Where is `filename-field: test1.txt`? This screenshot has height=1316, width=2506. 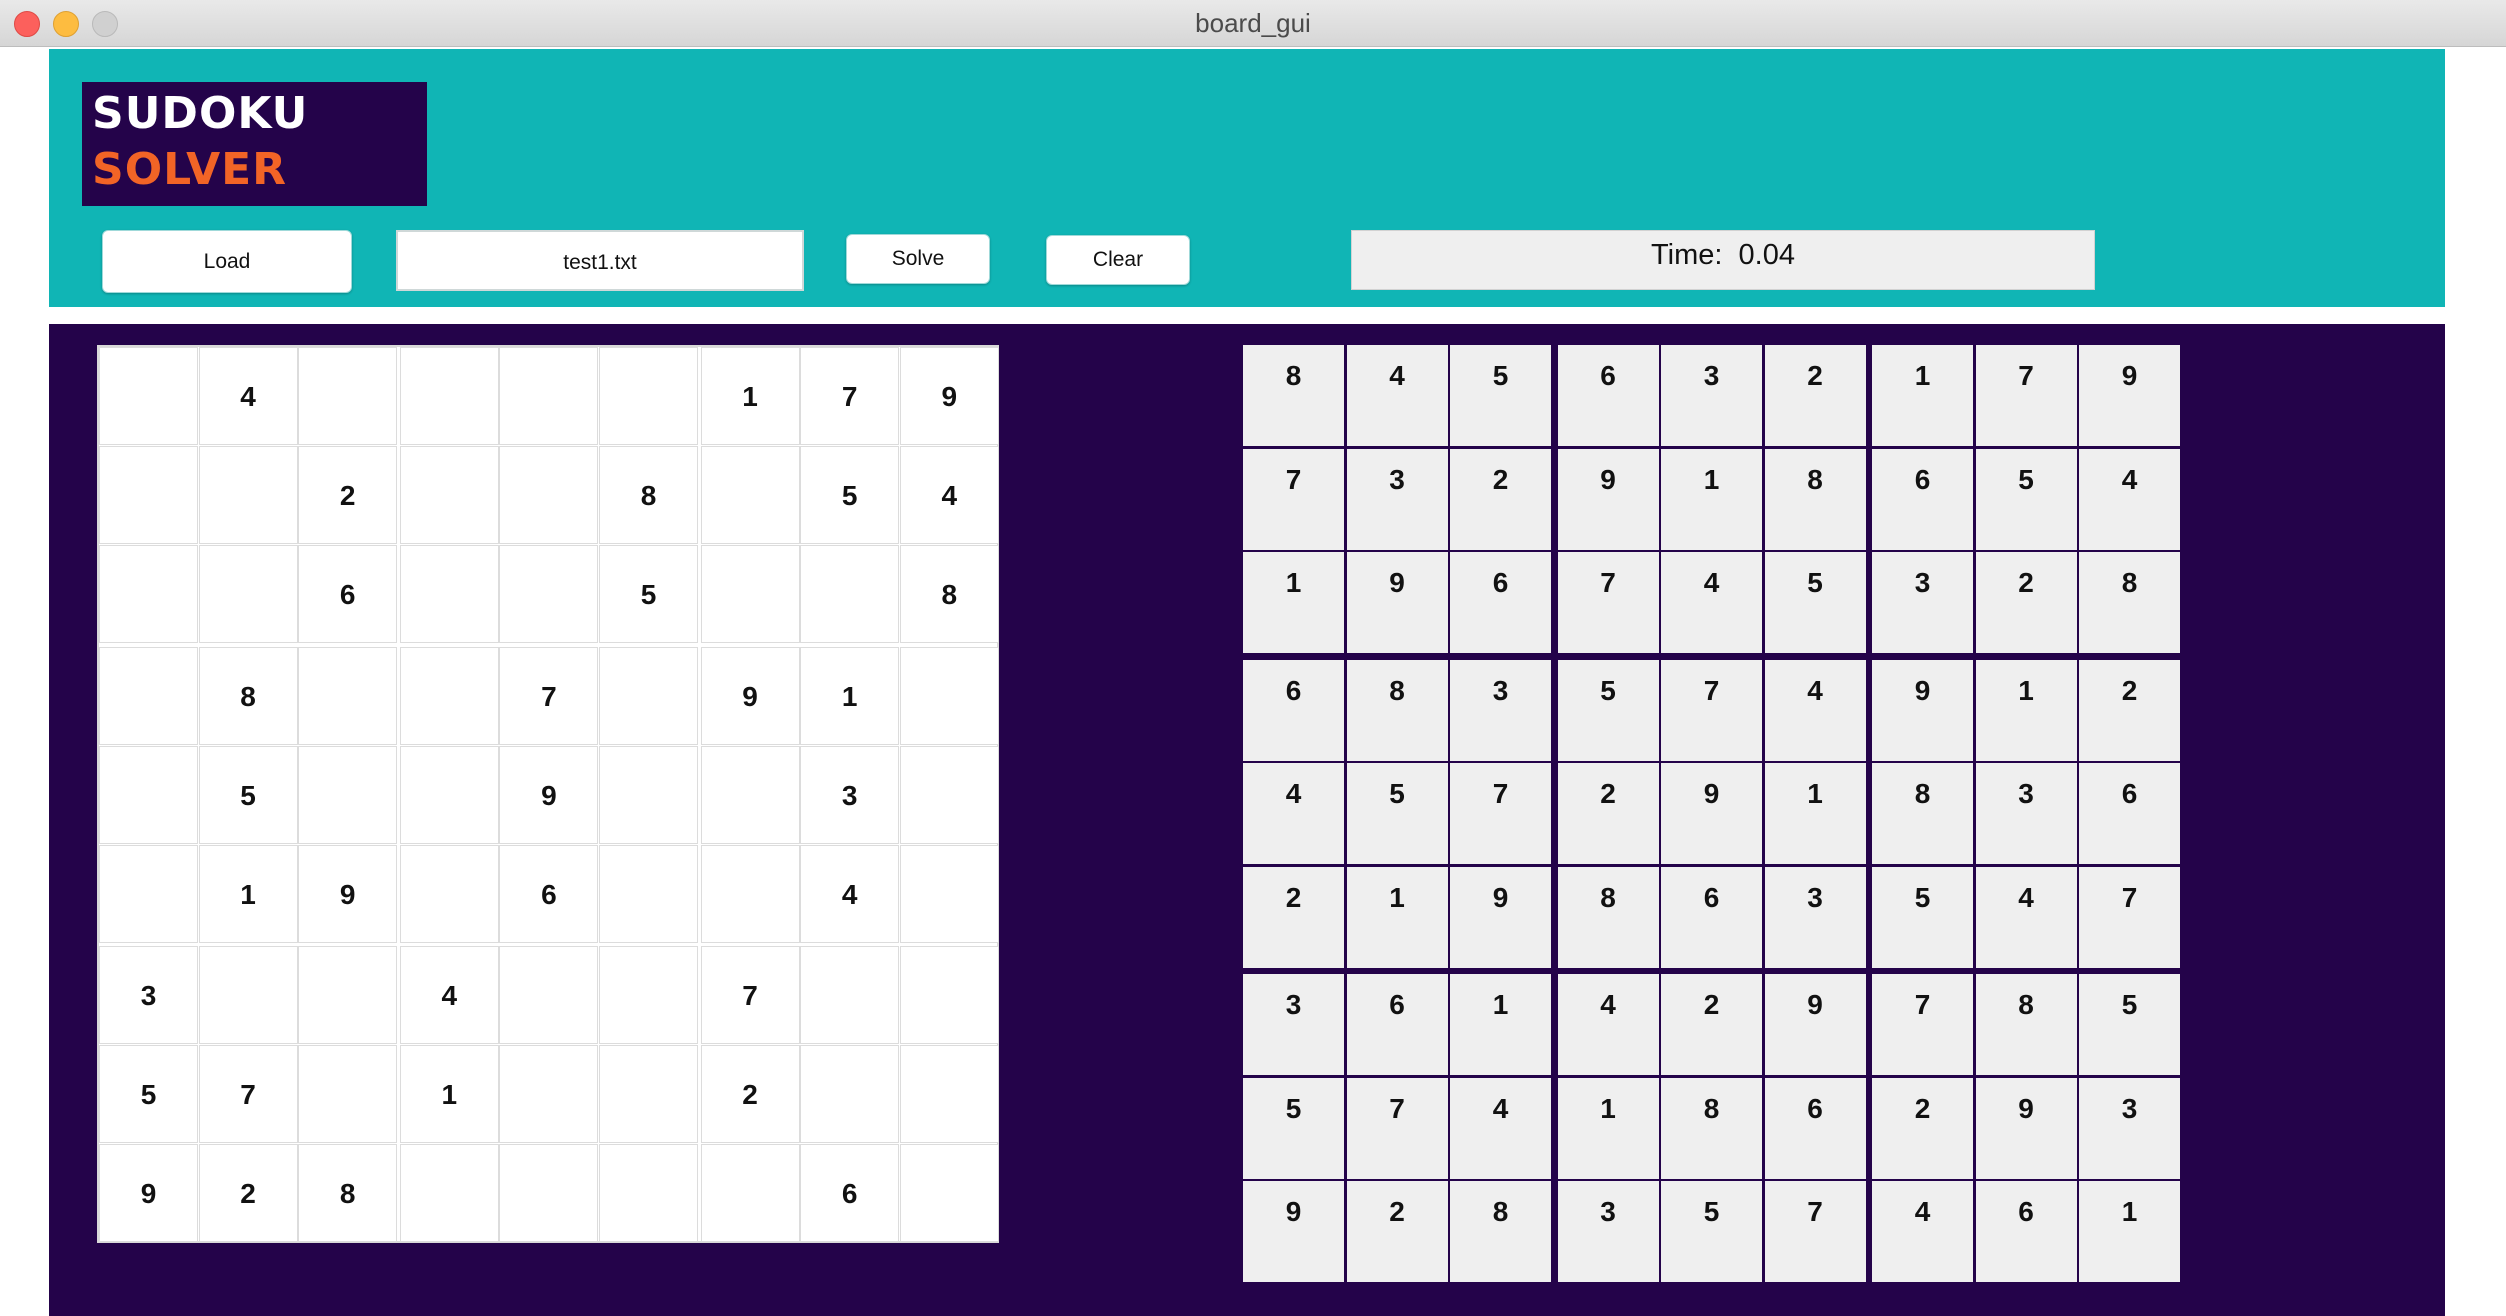 filename-field: test1.txt is located at coordinates (600, 260).